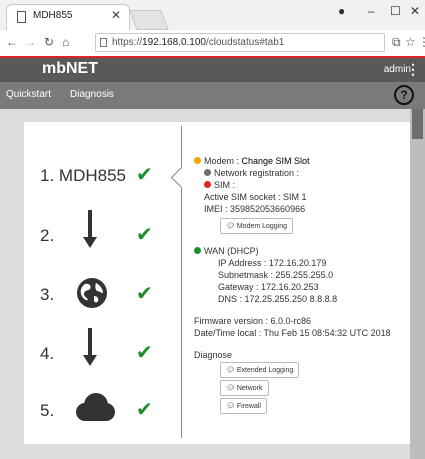 The height and width of the screenshot is (459, 425). I want to click on wan-dns: DNS : 172.25.255.250 8.8.8.8, so click(278, 299).